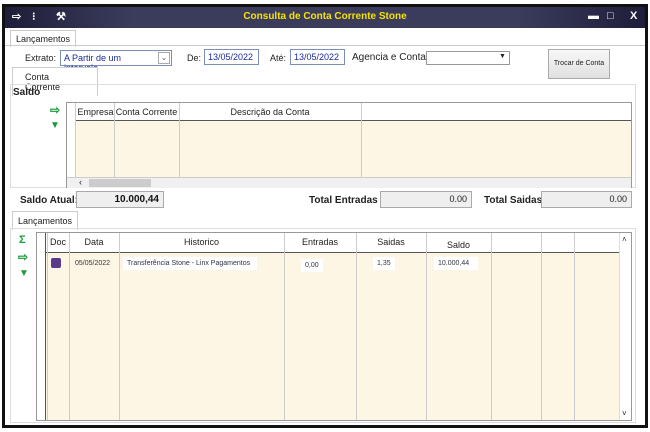 This screenshot has height=432, width=650. Describe the element at coordinates (513, 200) in the screenshot. I see `total-saidas-label: Total Saidas` at that location.